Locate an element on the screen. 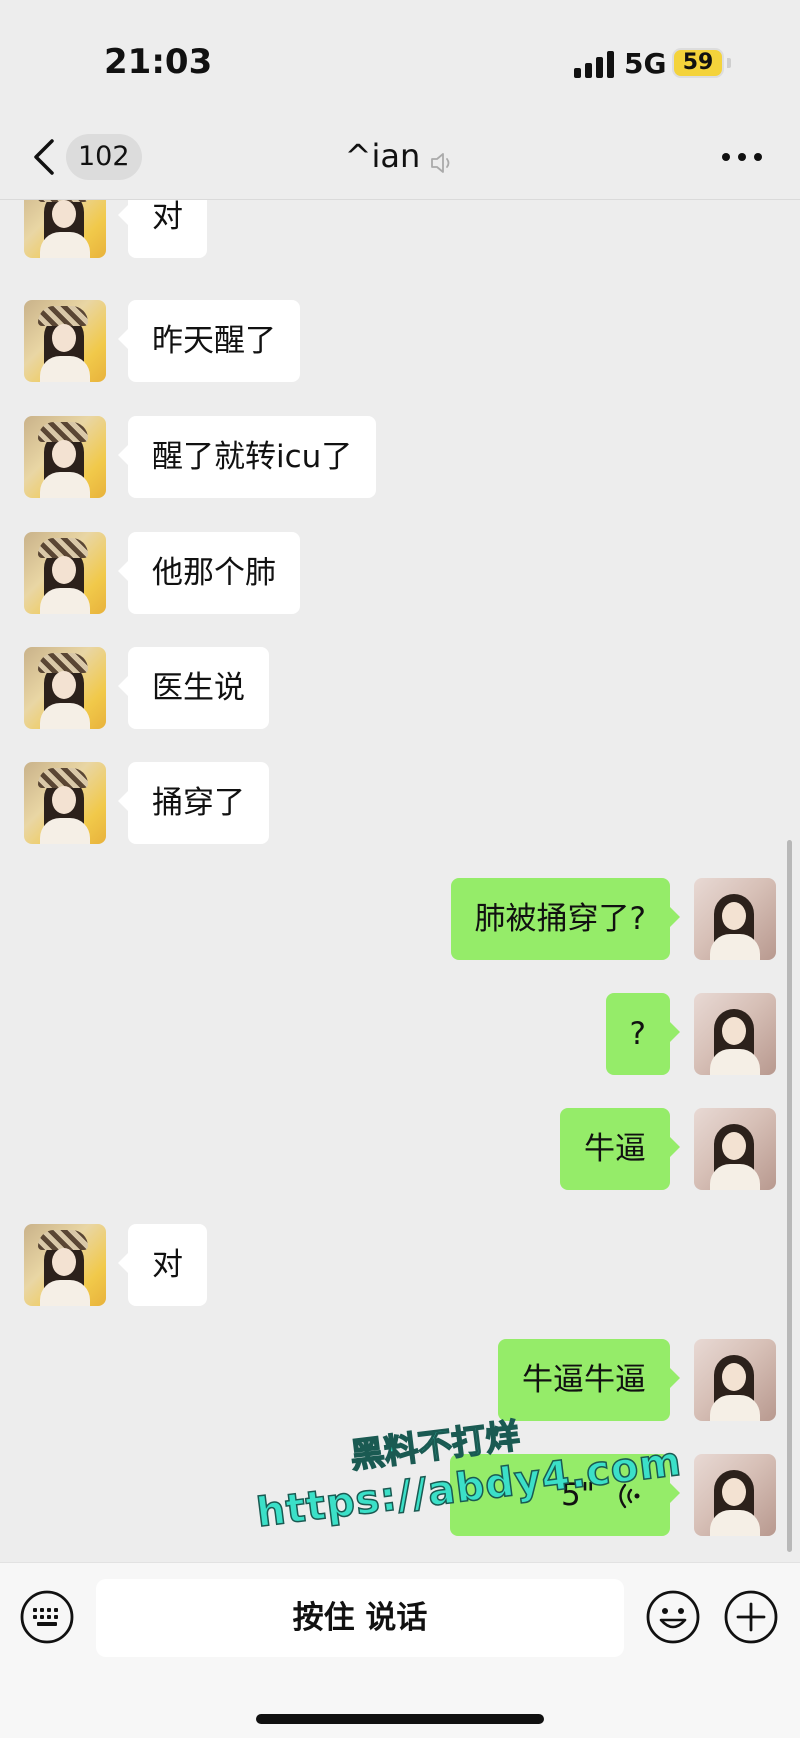 Image resolution: width=800 pixels, height=1738 pixels. message-bubble: 他那个肺 is located at coordinates (209, 573).